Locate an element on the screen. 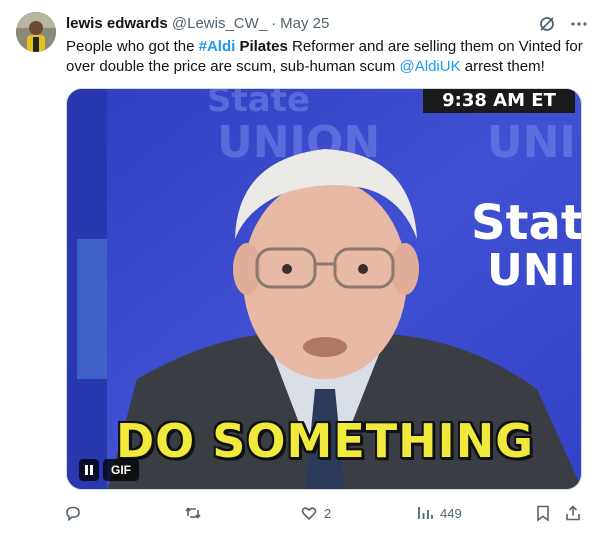  backdrop-word: UNI is located at coordinates (531, 270).